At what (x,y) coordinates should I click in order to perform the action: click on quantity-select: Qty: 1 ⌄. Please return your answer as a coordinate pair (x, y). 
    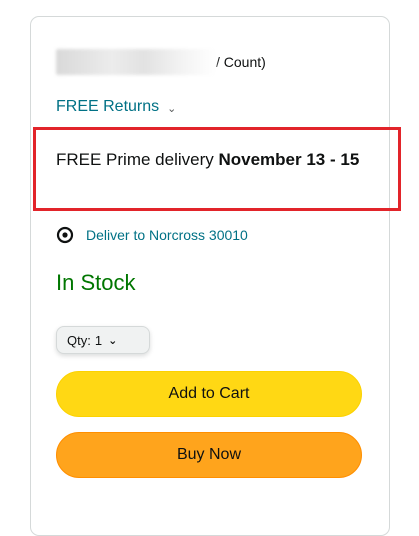
    Looking at the image, I should click on (103, 340).